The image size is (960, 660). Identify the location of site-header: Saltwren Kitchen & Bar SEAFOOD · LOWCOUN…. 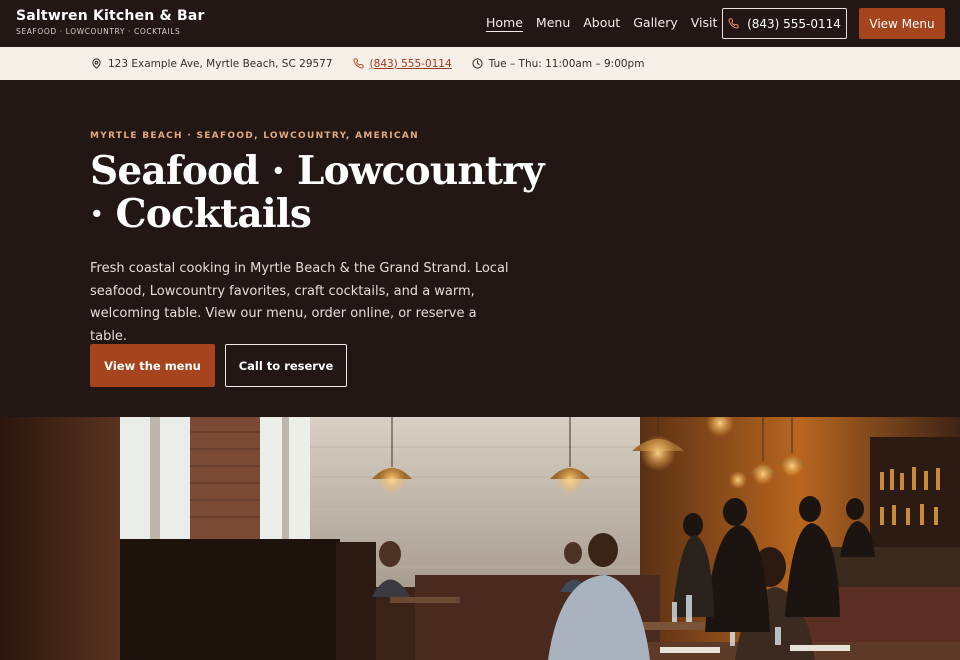
(480, 23).